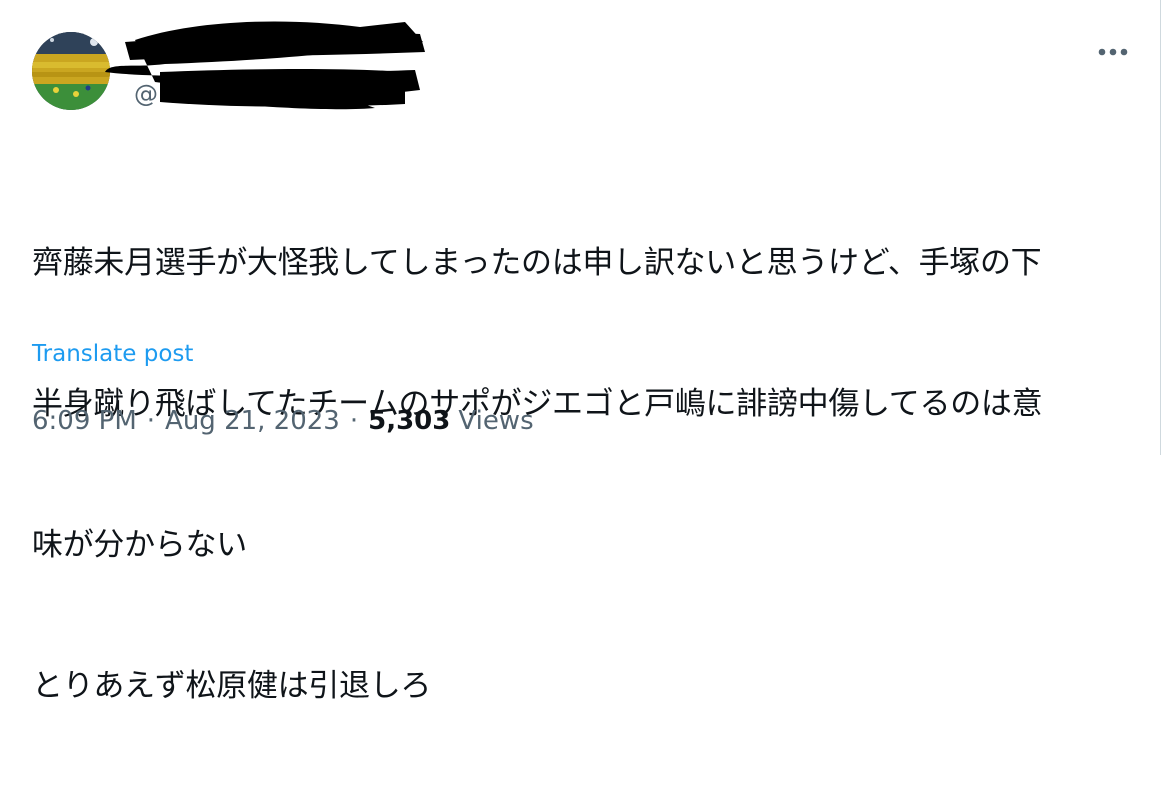 The height and width of the screenshot is (804, 1170). I want to click on views-label: Views, so click(496, 421).